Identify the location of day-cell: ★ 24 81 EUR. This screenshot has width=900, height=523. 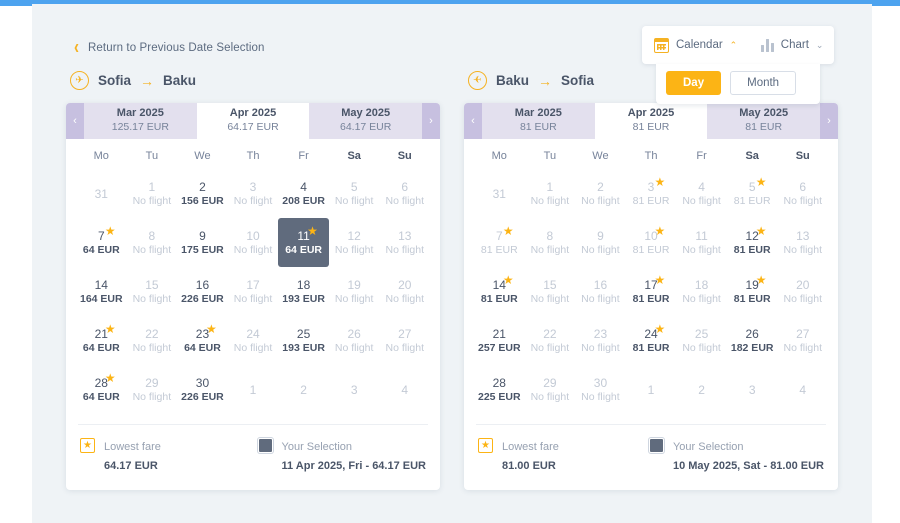
(651, 340).